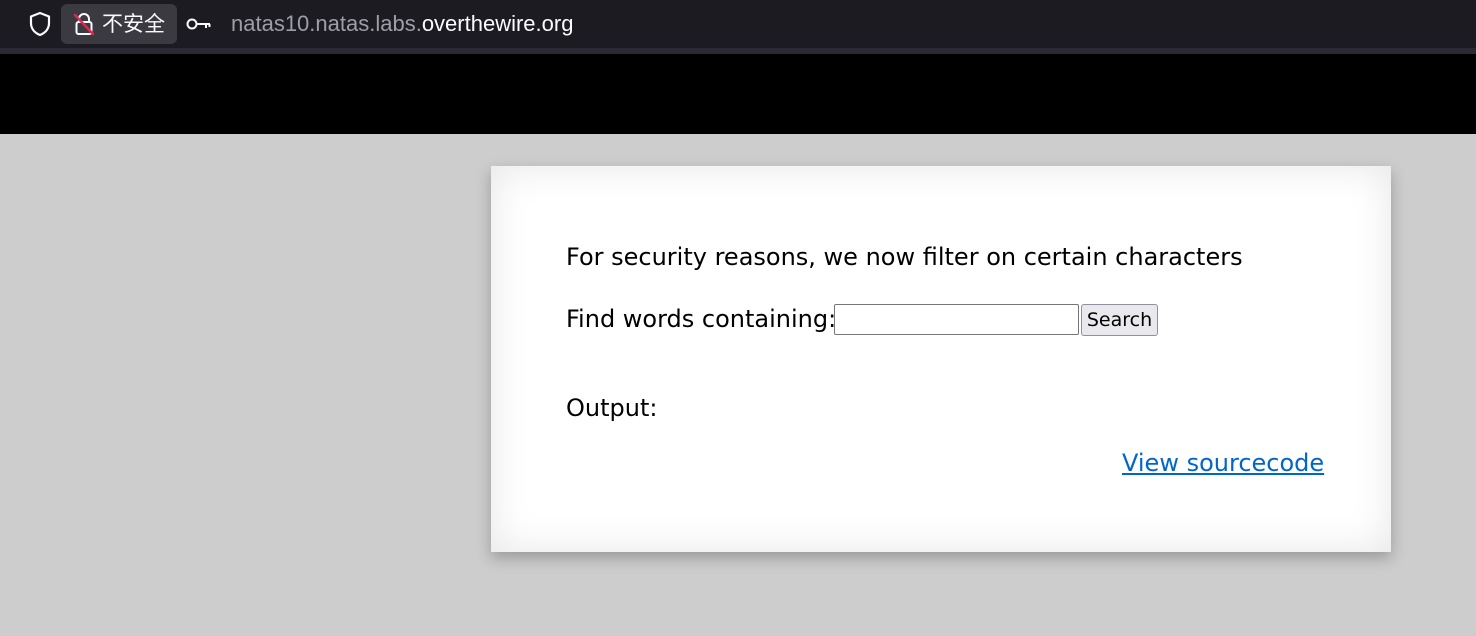 This screenshot has width=1476, height=636. What do you see at coordinates (84, 24) in the screenshot?
I see `lock-insecure-icon` at bounding box center [84, 24].